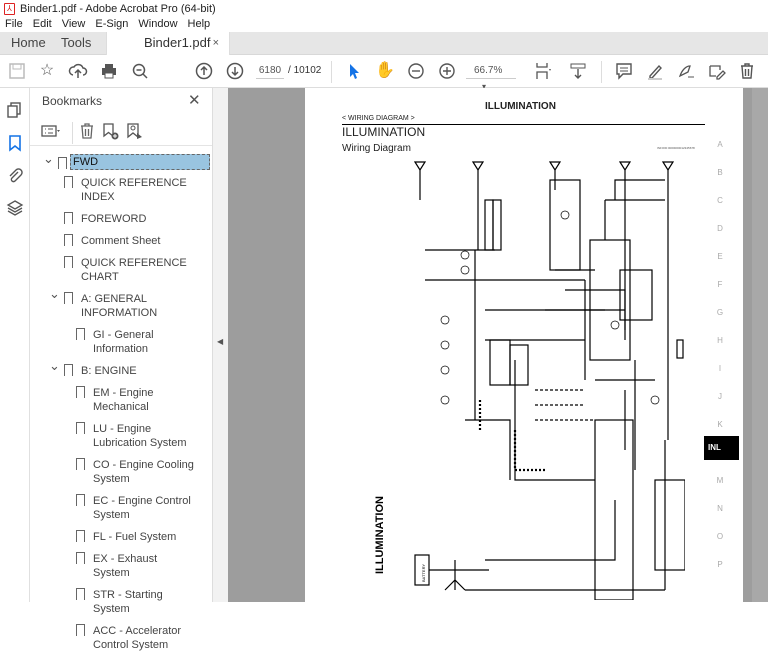 This screenshot has width=768, height=657. I want to click on menu-esign: E-Sign, so click(111, 24).